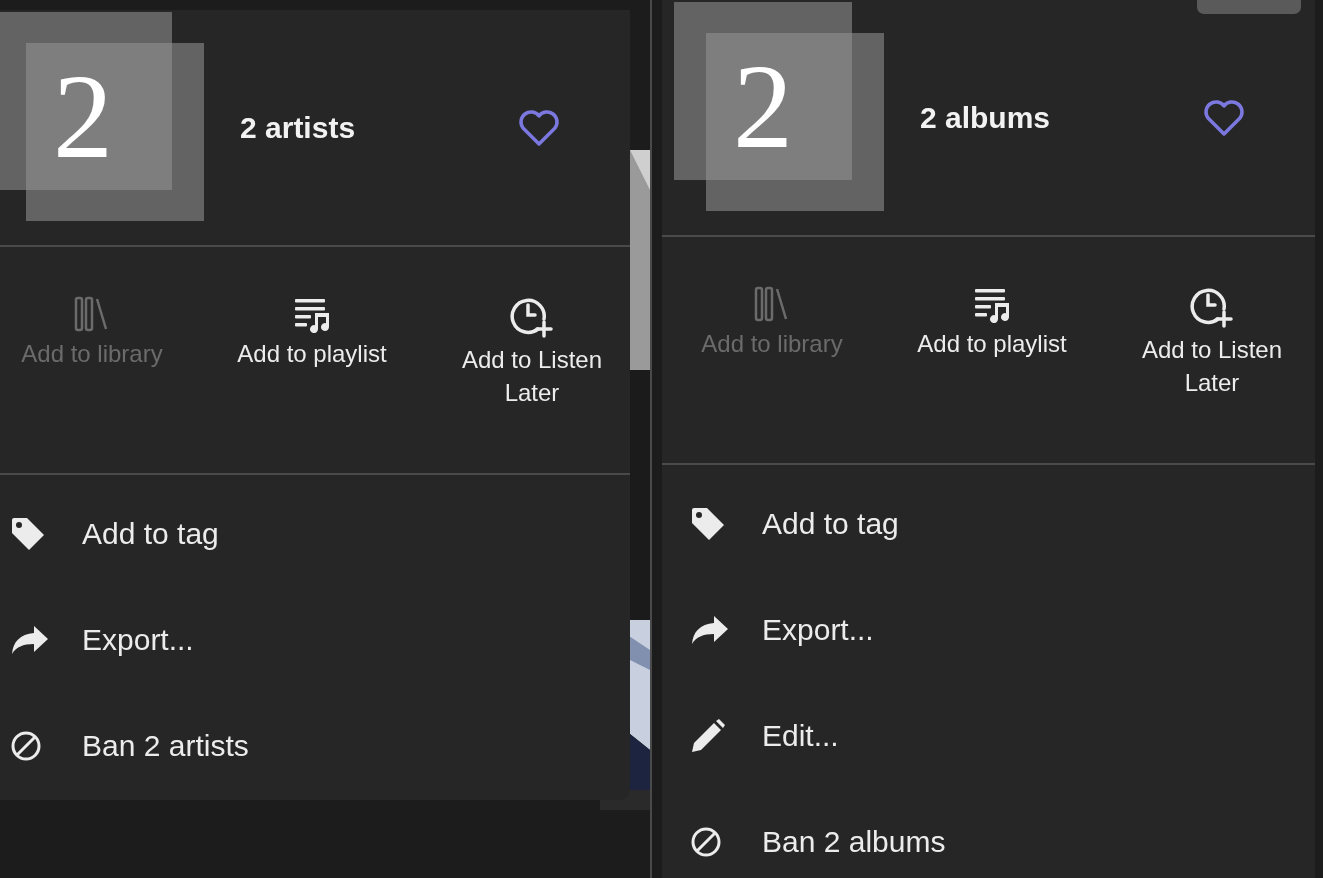 This screenshot has height=878, width=1323. What do you see at coordinates (298, 127) in the screenshot?
I see `selection-title: 2 artists` at bounding box center [298, 127].